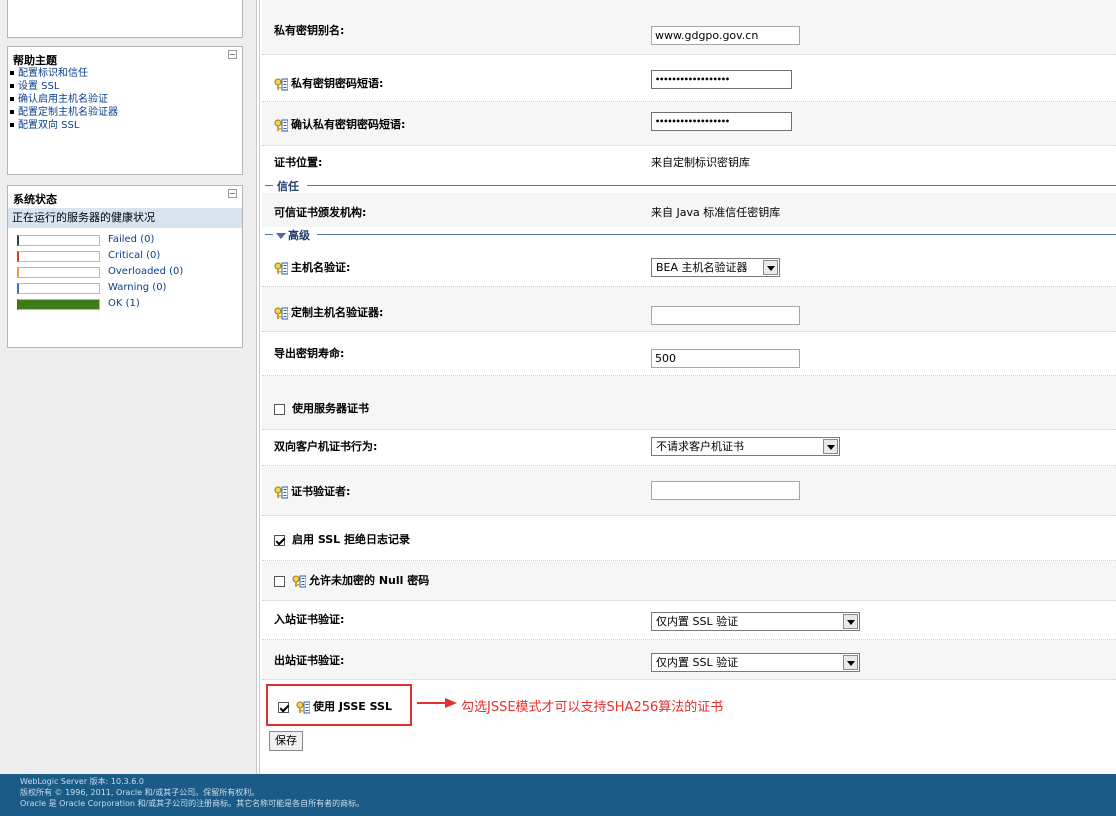  What do you see at coordinates (137, 287) in the screenshot?
I see `health-label: Warning (0)` at bounding box center [137, 287].